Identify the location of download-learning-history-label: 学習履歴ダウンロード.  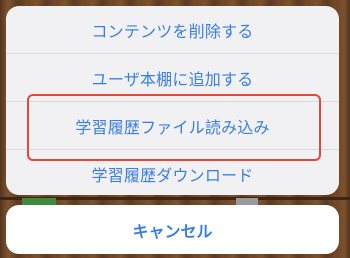
(172, 175).